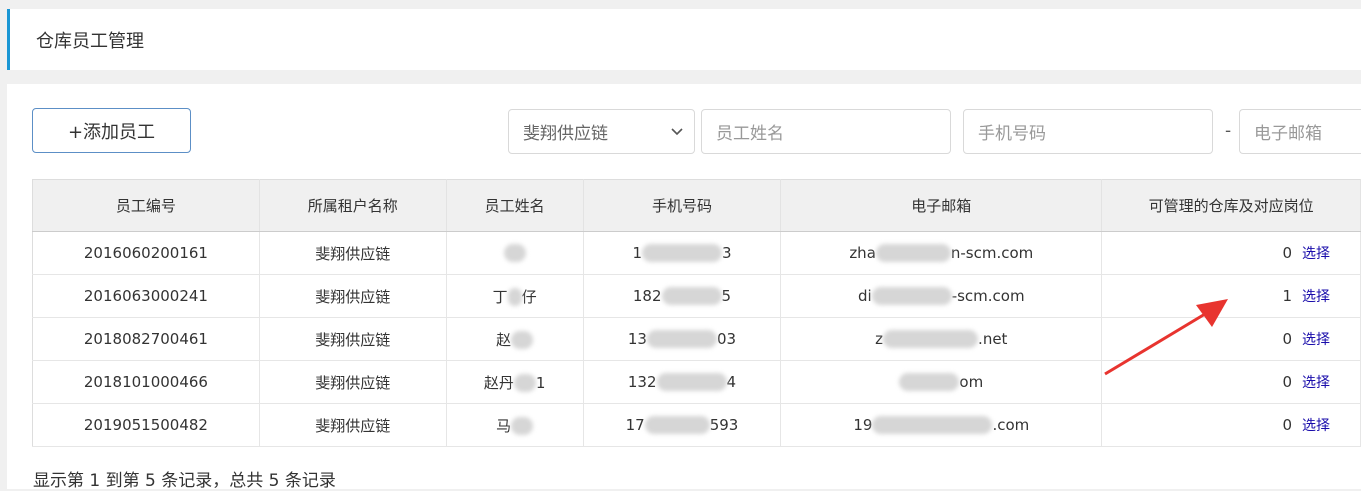 The width and height of the screenshot is (1361, 491). What do you see at coordinates (515, 253) in the screenshot?
I see `cell-name` at bounding box center [515, 253].